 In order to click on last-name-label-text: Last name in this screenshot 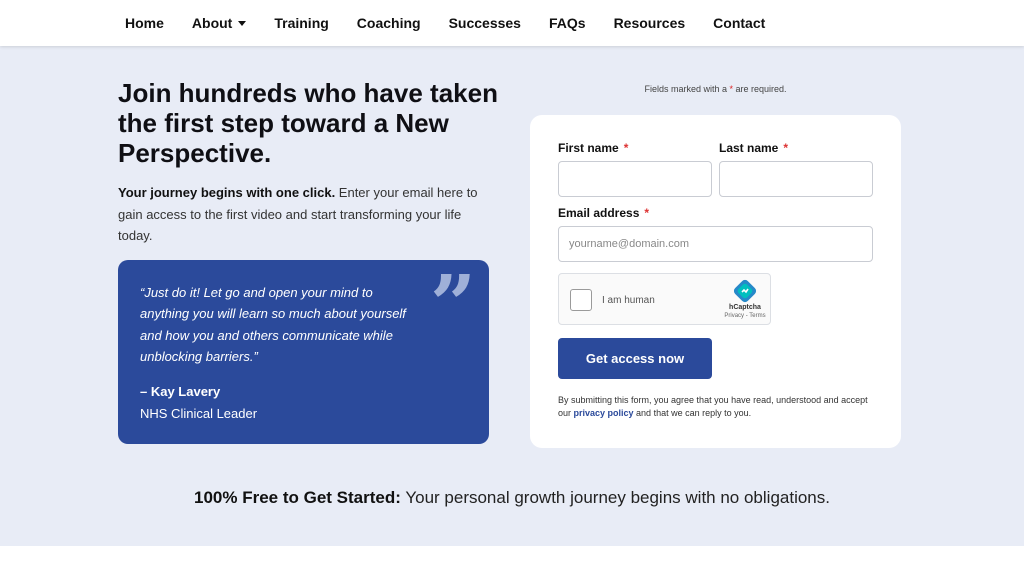, I will do `click(749, 148)`.